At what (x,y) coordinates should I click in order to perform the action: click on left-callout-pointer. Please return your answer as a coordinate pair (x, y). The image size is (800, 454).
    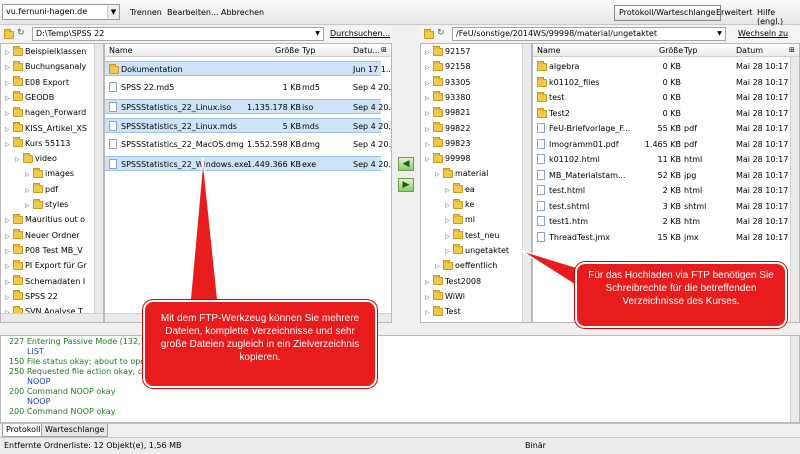
    Looking at the image, I should click on (204, 230).